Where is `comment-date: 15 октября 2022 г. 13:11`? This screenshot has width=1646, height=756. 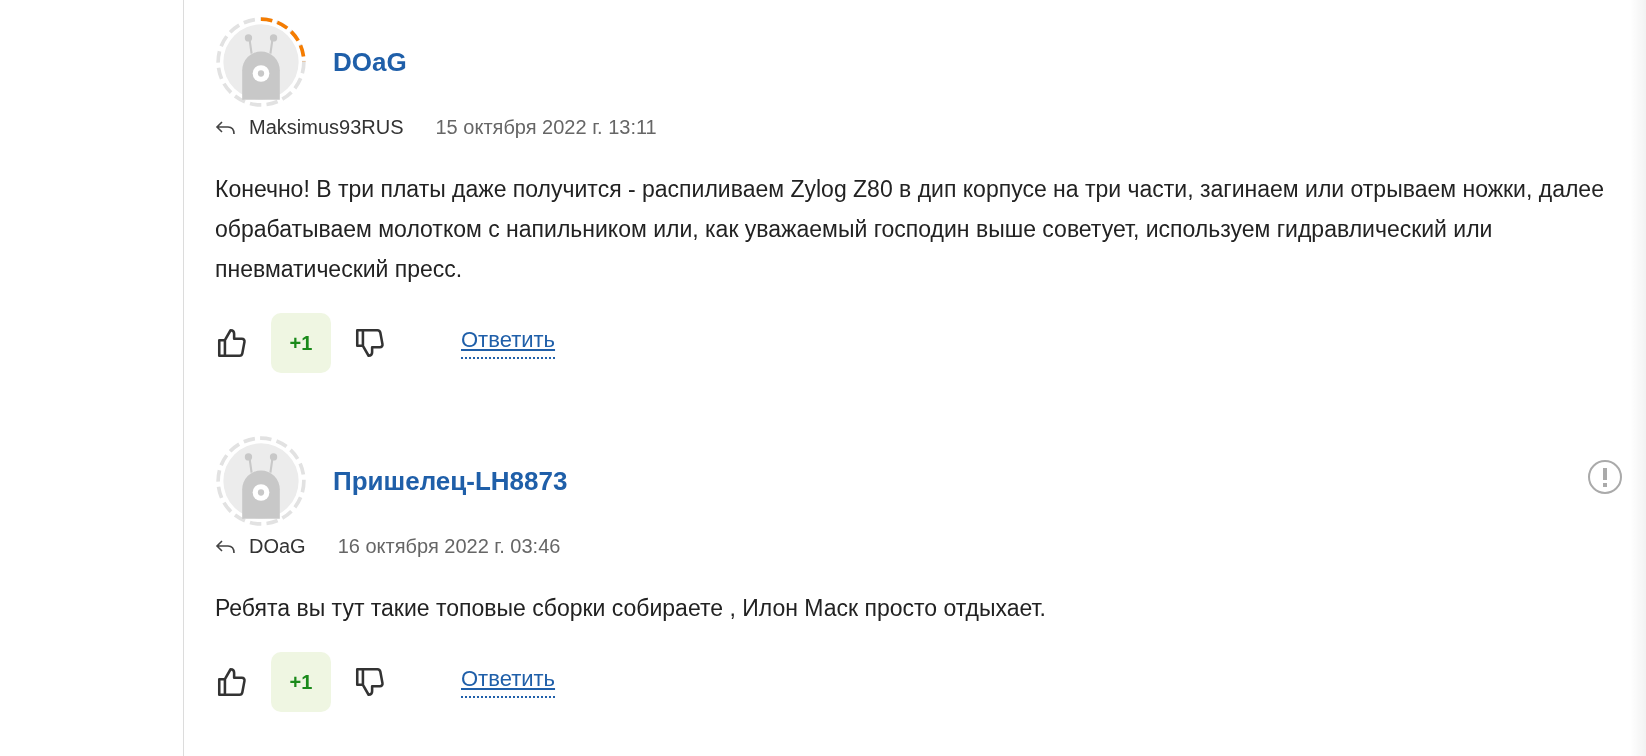
comment-date: 15 октября 2022 г. 13:11 is located at coordinates (546, 127).